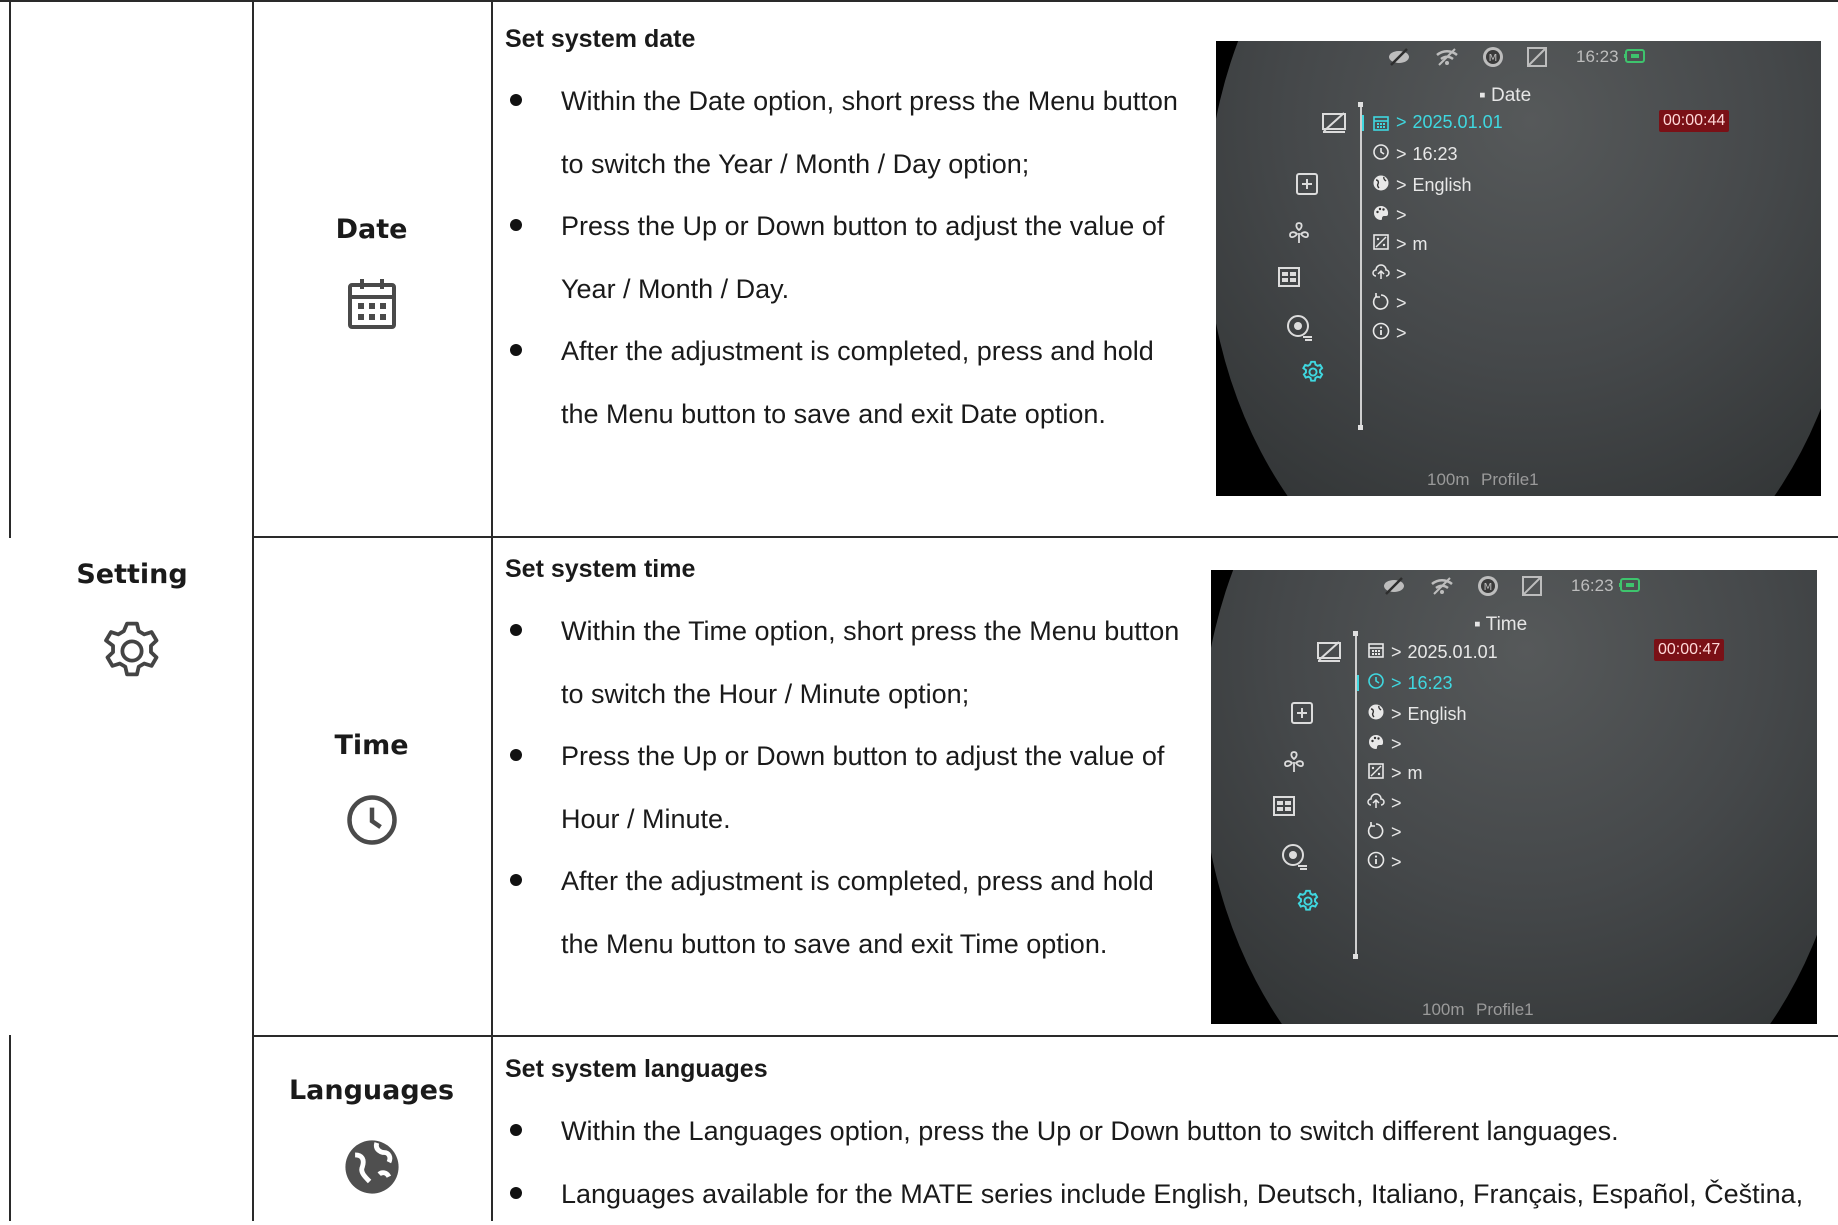 The image size is (1838, 1225). Describe the element at coordinates (371, 745) in the screenshot. I see `row-label-time: Time` at that location.